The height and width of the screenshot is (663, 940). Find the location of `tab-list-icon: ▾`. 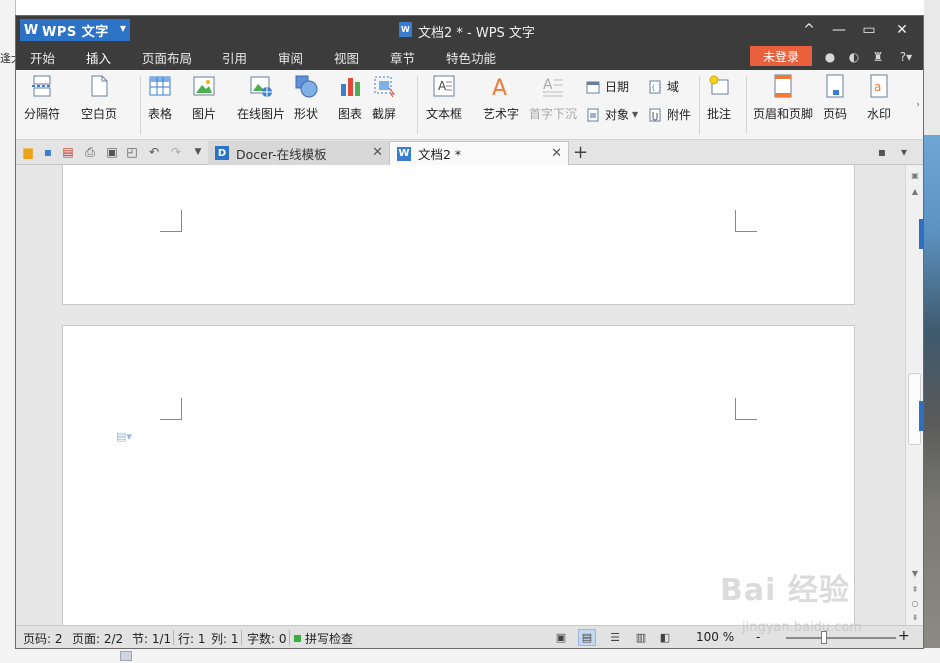

tab-list-icon: ▾ is located at coordinates (904, 152).